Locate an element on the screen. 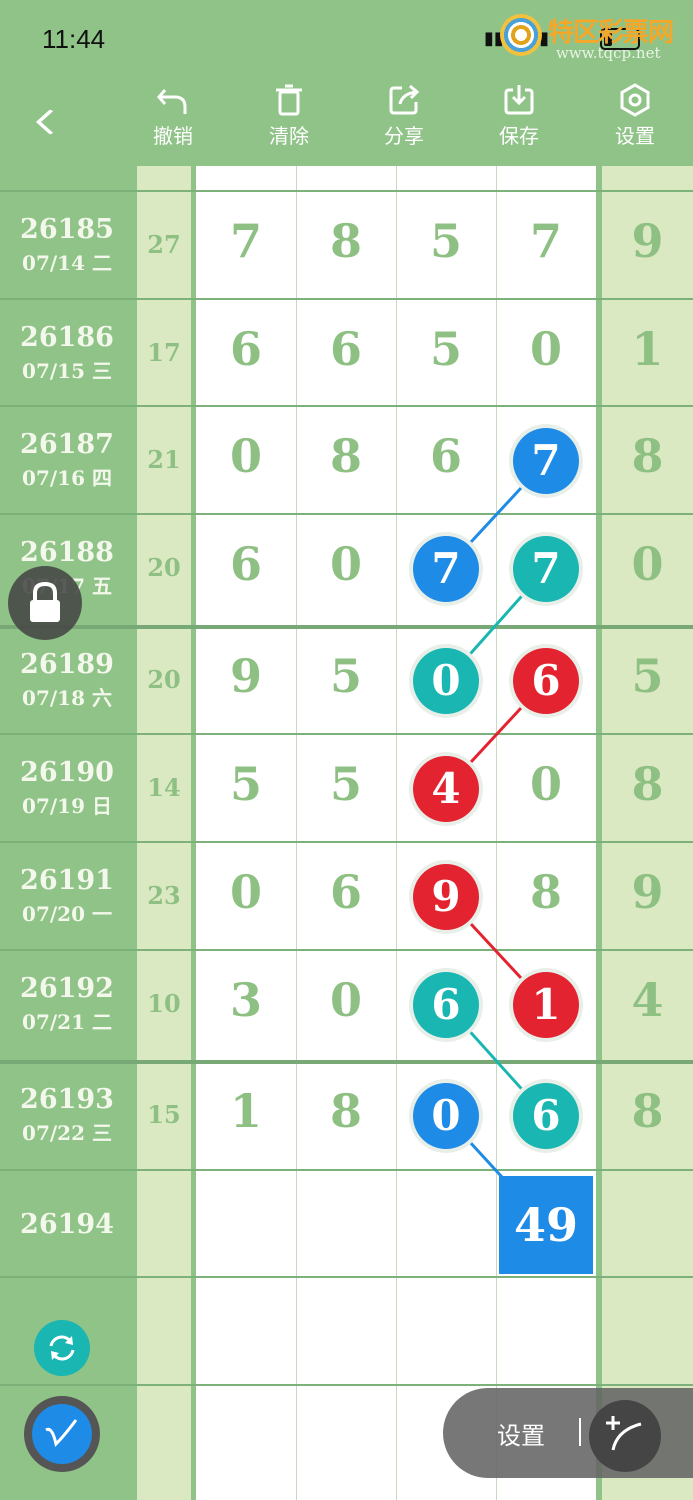 The image size is (693, 1500). undo-label: 撤销 is located at coordinates (173, 136).